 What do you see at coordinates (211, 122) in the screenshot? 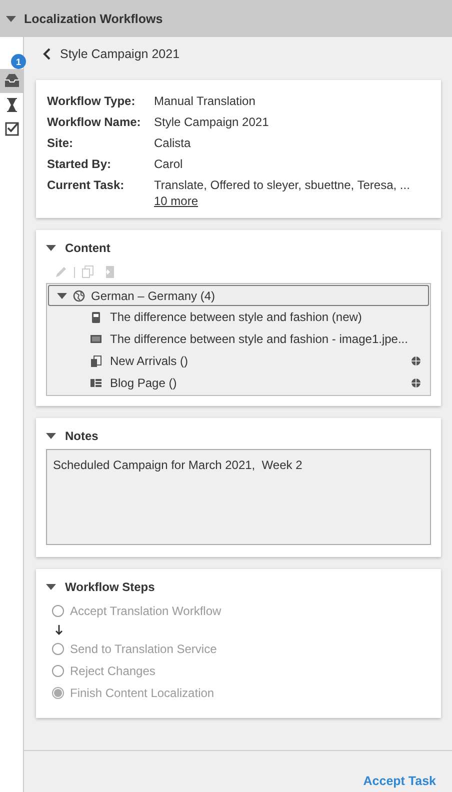
I see `field-value: Style Campaign 2021` at bounding box center [211, 122].